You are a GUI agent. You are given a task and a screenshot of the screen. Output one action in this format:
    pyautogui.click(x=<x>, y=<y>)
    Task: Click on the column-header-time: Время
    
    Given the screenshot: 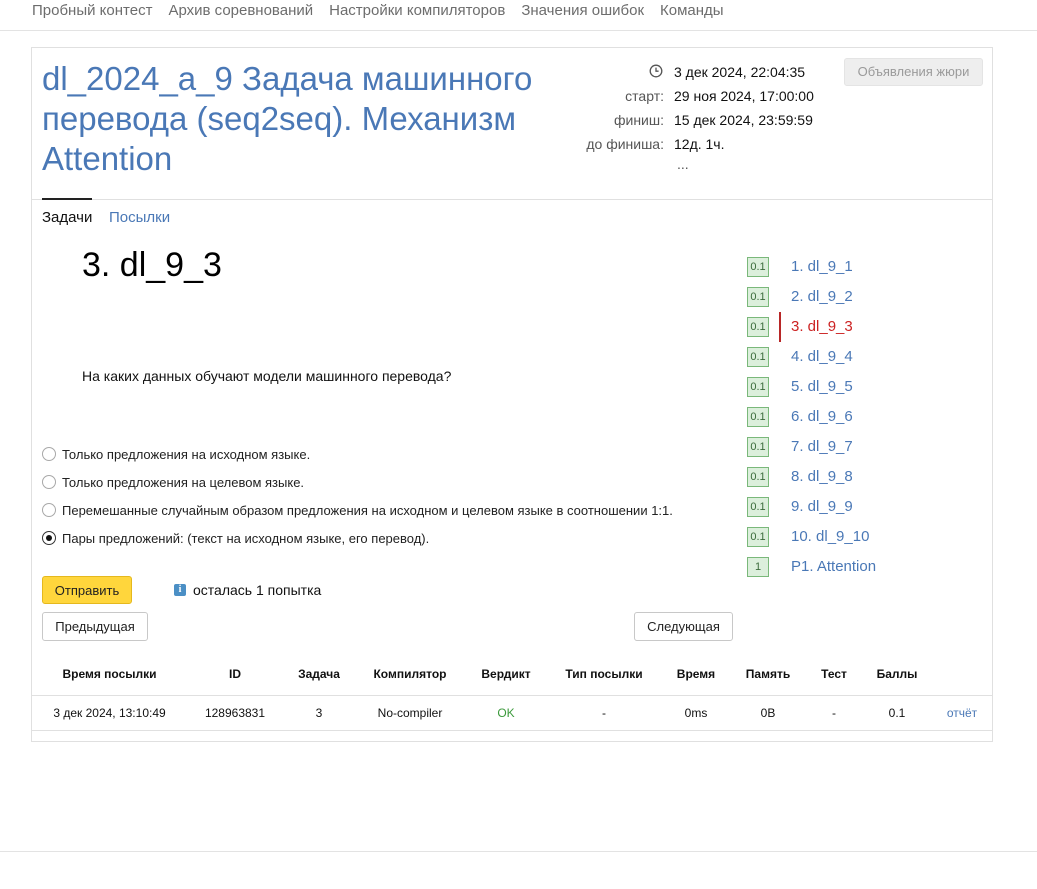 What is the action you would take?
    pyautogui.click(x=696, y=674)
    